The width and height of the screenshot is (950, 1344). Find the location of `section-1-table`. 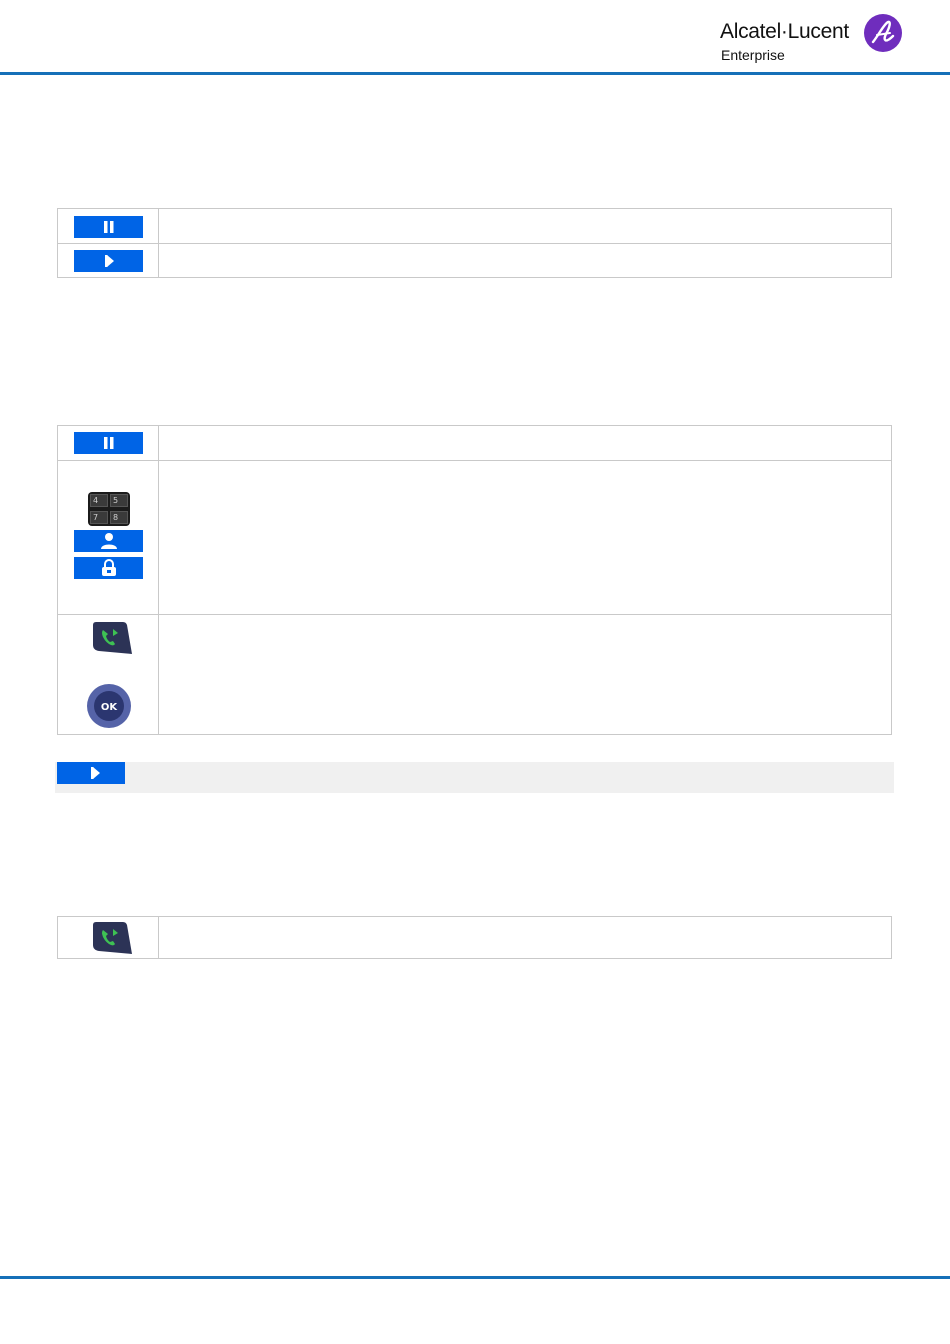

section-1-table is located at coordinates (474, 243).